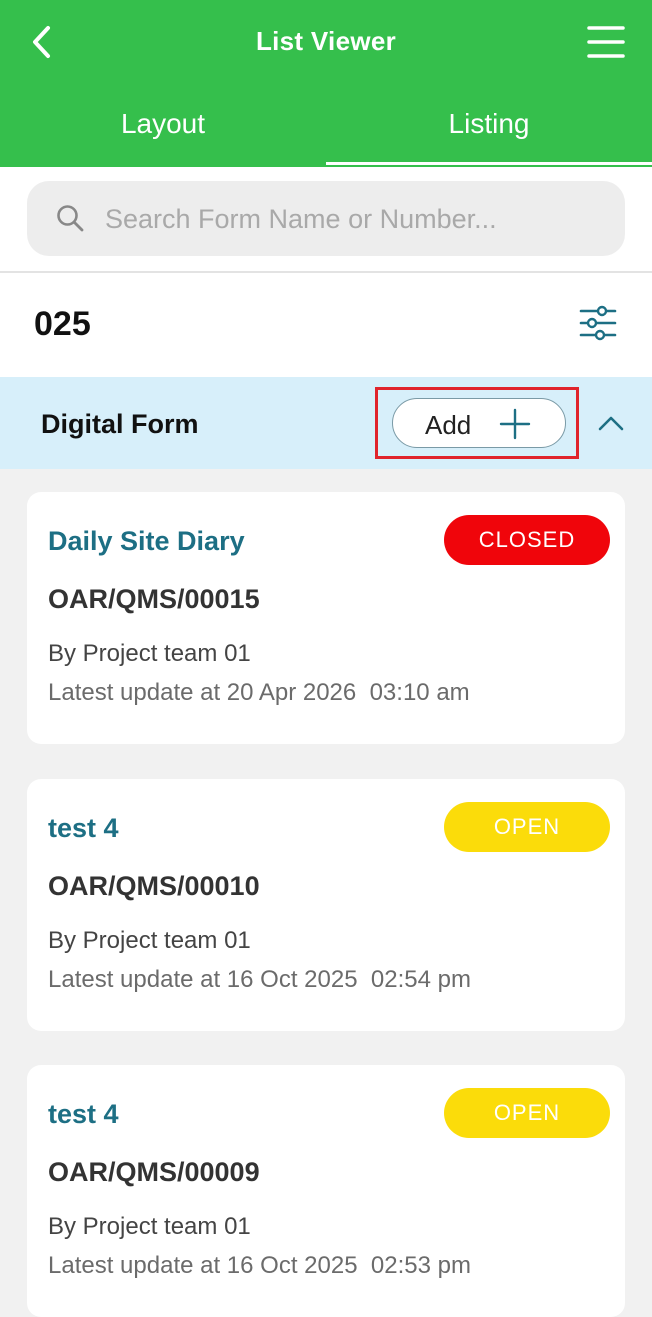 The image size is (652, 1317). I want to click on menu-button, so click(606, 42).